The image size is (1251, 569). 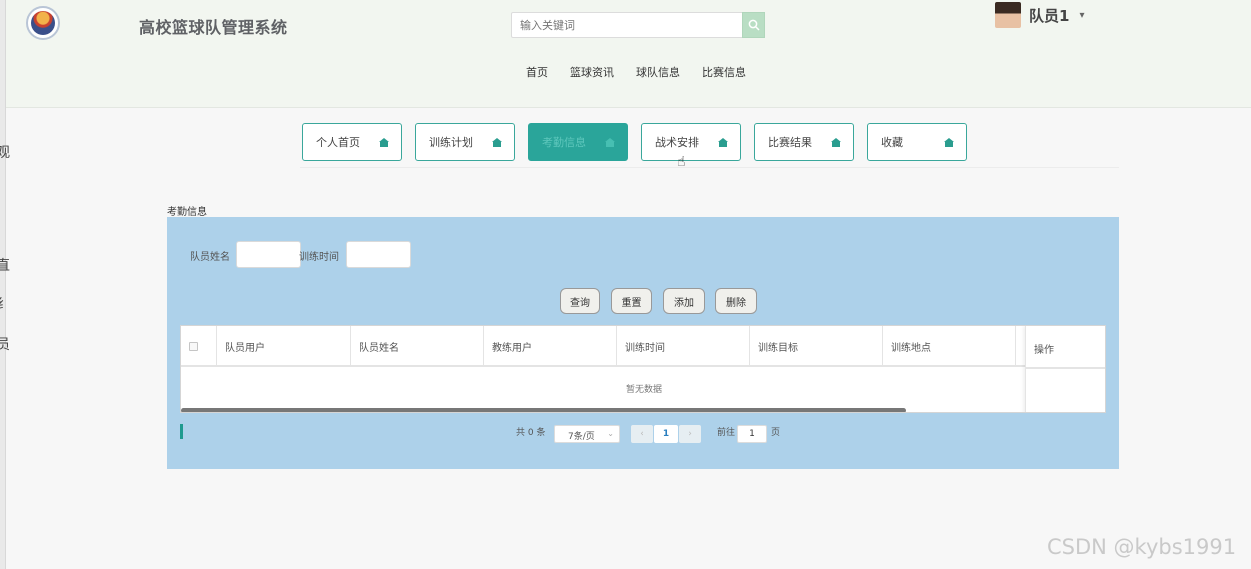 What do you see at coordinates (627, 25) in the screenshot?
I see `search-input` at bounding box center [627, 25].